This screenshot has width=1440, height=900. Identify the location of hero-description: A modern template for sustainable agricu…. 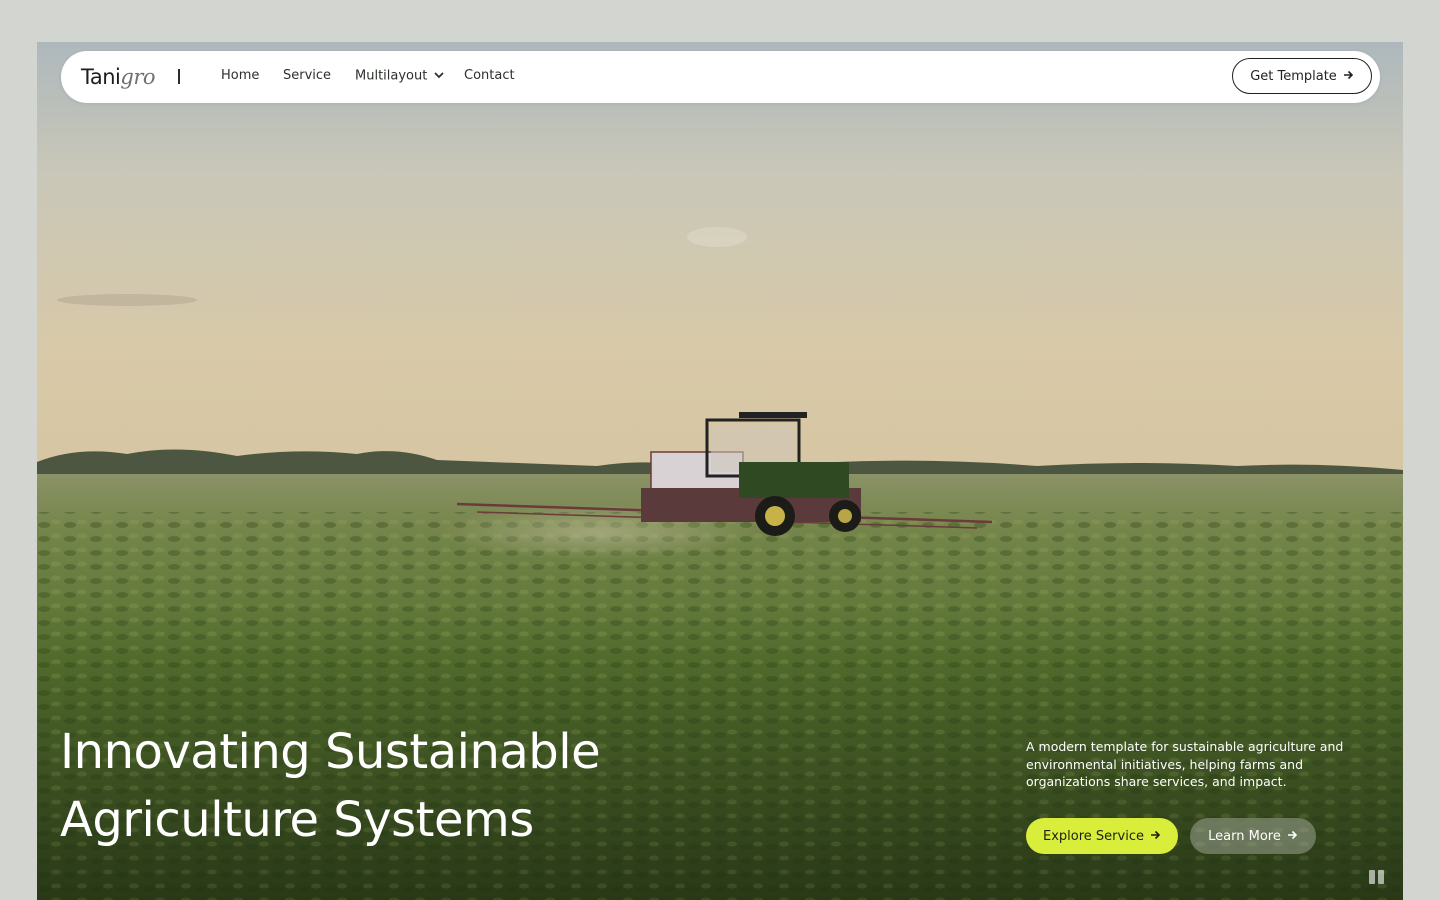
(1185, 764).